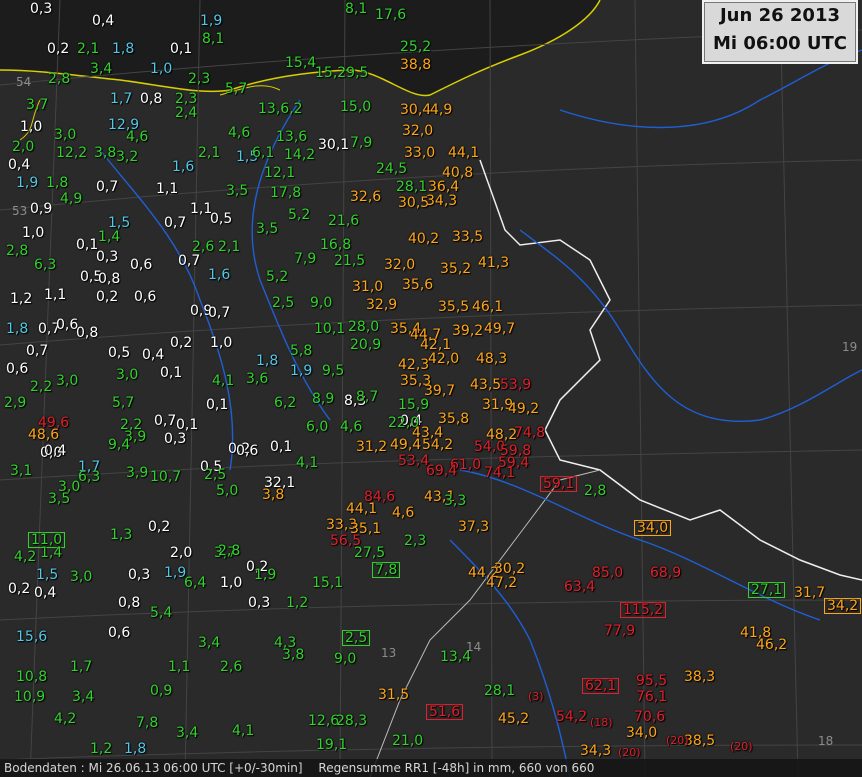 Image resolution: width=862 pixels, height=777 pixels. What do you see at coordinates (356, 107) in the screenshot?
I see `station-value: 15,0` at bounding box center [356, 107].